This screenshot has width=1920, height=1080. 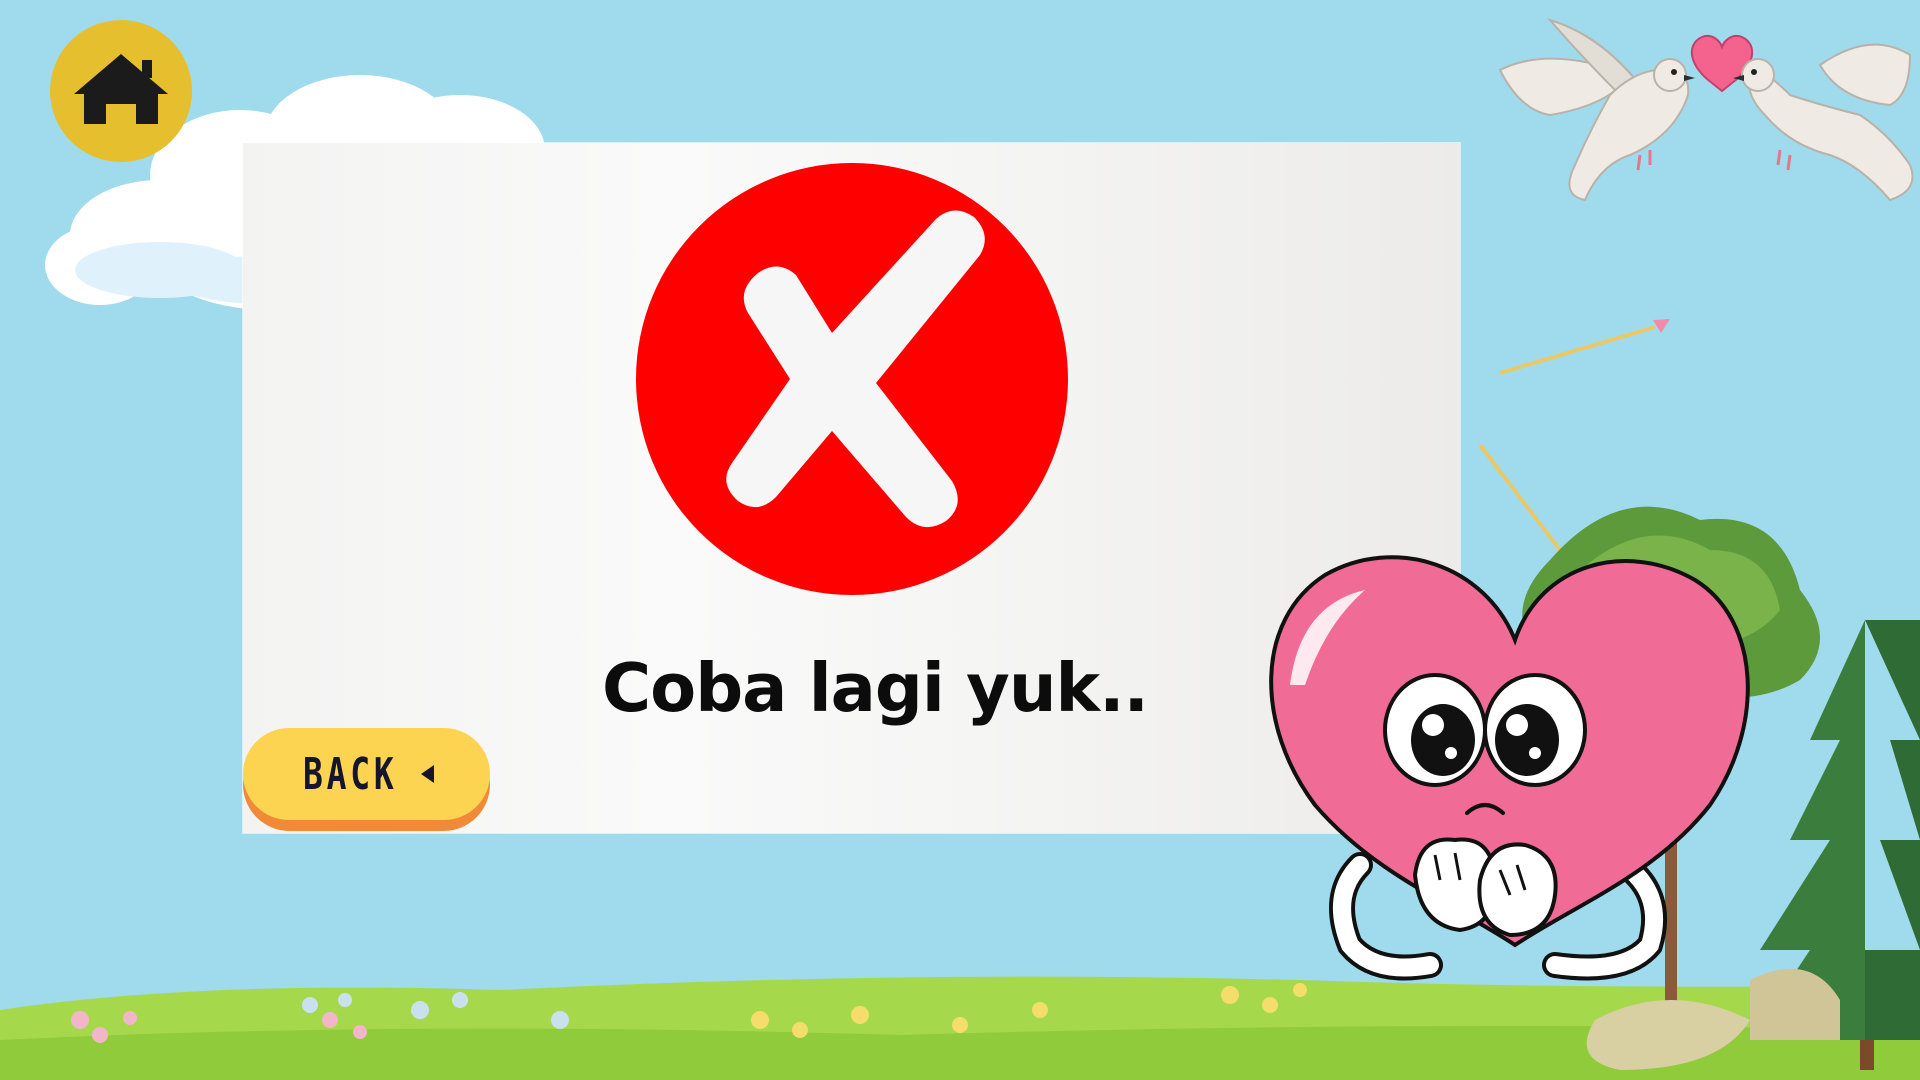 I want to click on home-icon, so click(x=121, y=91).